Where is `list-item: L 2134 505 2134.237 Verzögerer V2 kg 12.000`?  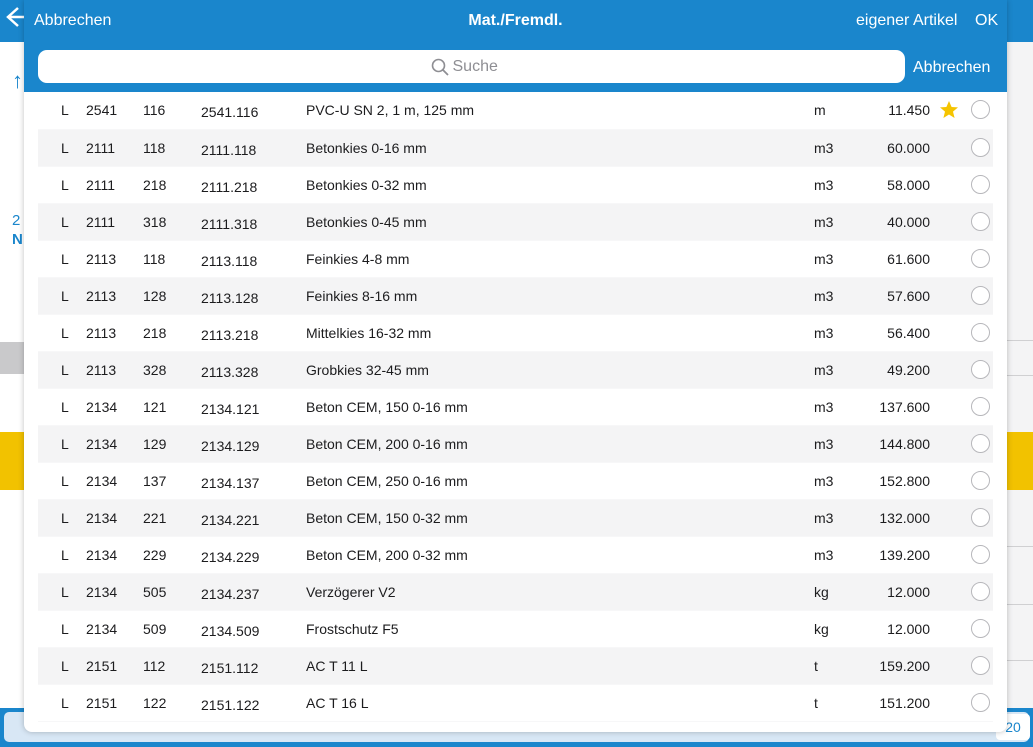 list-item: L 2134 505 2134.237 Verzögerer V2 kg 12.000 is located at coordinates (515, 592).